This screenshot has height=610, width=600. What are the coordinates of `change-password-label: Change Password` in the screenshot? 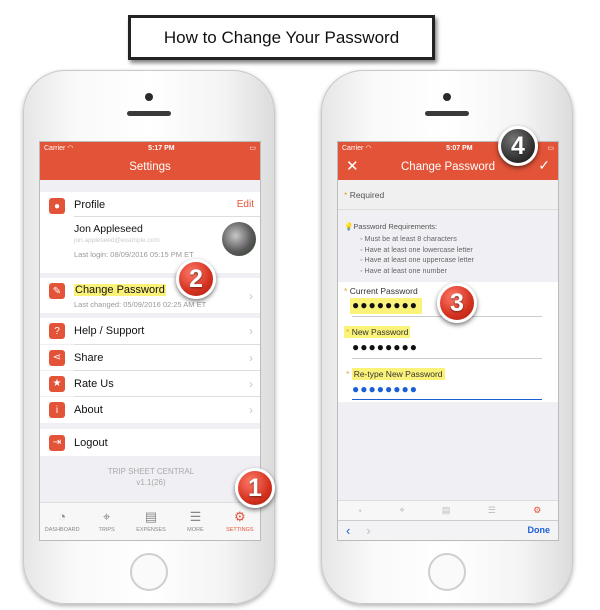 It's located at (120, 290).